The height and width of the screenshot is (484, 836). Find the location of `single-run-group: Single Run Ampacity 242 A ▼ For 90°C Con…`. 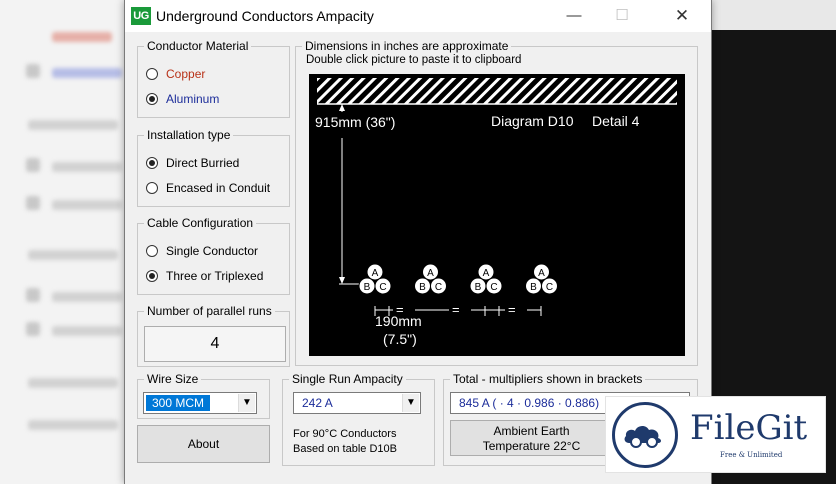

single-run-group: Single Run Ampacity 242 A ▼ For 90°C Con… is located at coordinates (358, 419).